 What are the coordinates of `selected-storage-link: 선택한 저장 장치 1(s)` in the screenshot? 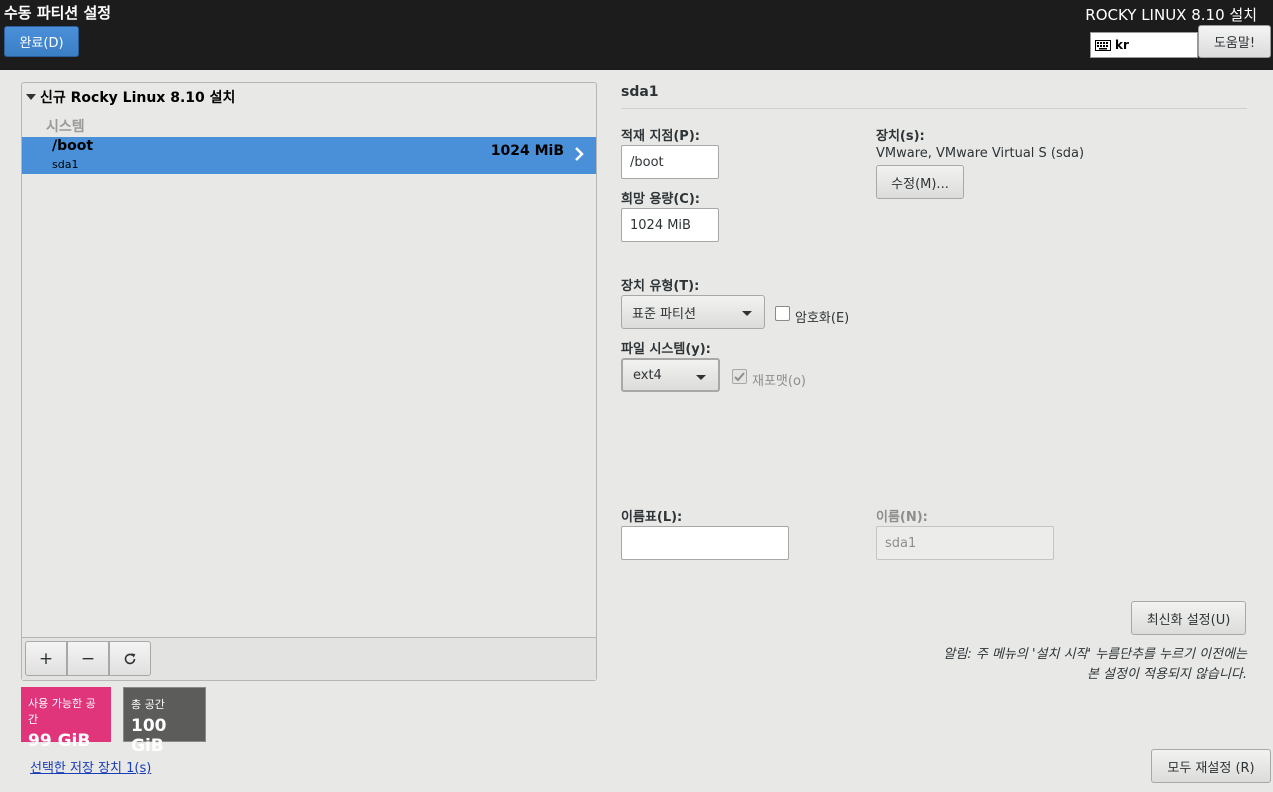 It's located at (90, 766).